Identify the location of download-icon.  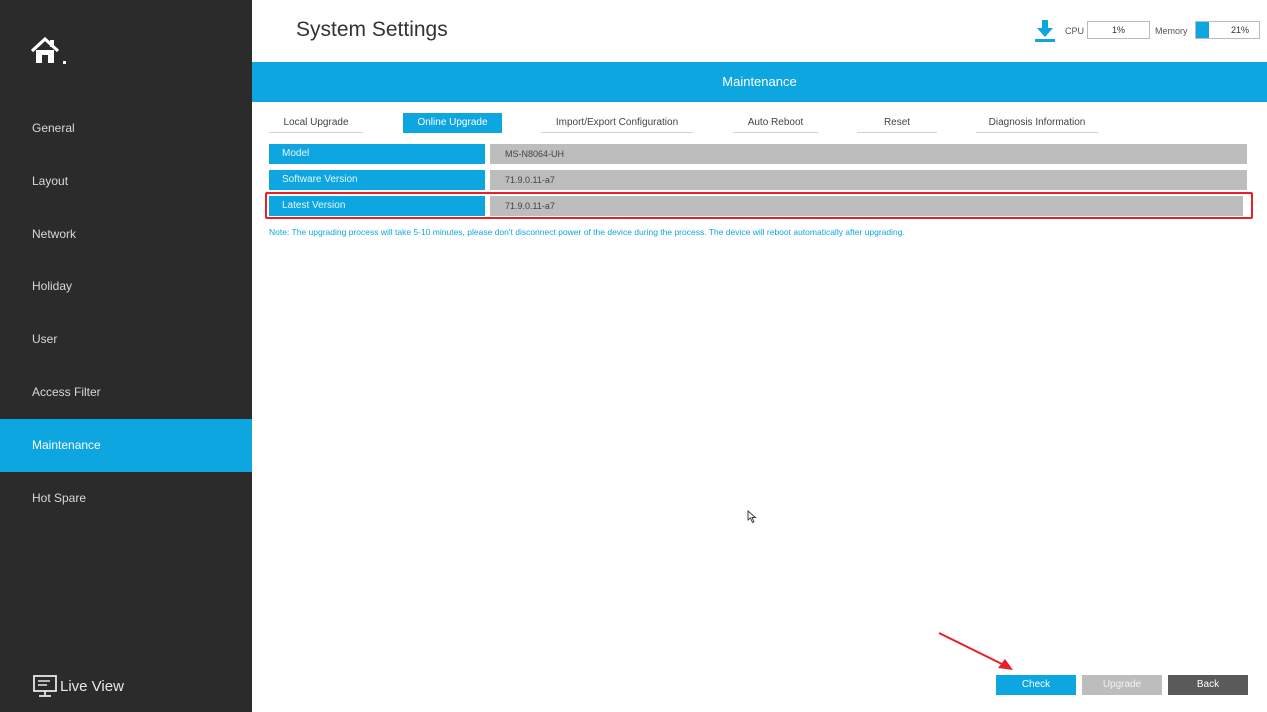
(1045, 31).